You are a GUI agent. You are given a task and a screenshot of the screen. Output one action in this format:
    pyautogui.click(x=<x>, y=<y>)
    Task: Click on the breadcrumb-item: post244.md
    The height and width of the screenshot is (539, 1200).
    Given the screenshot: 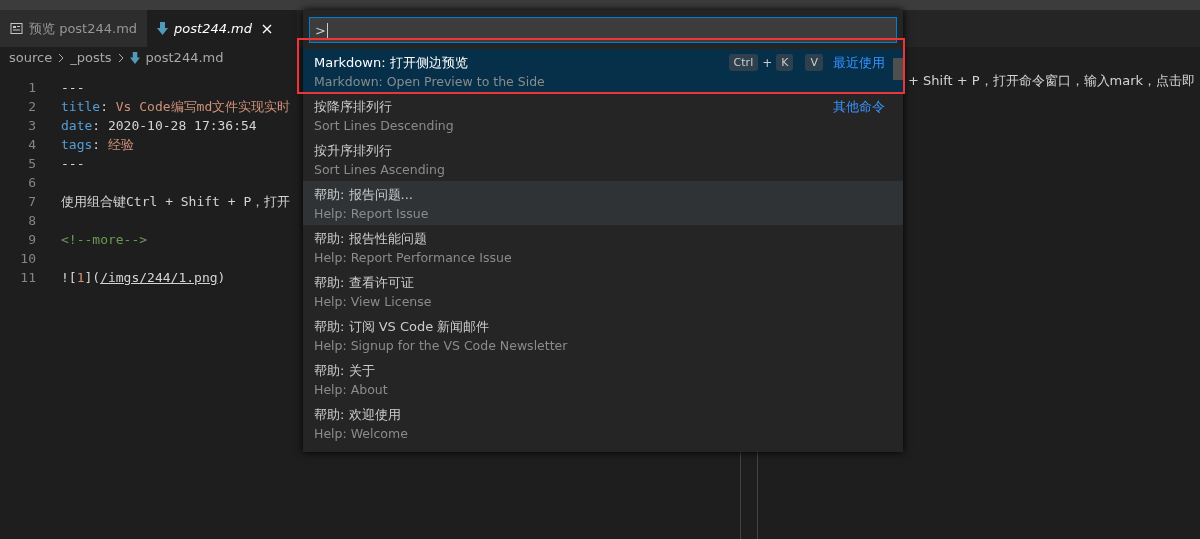 What is the action you would take?
    pyautogui.click(x=184, y=57)
    